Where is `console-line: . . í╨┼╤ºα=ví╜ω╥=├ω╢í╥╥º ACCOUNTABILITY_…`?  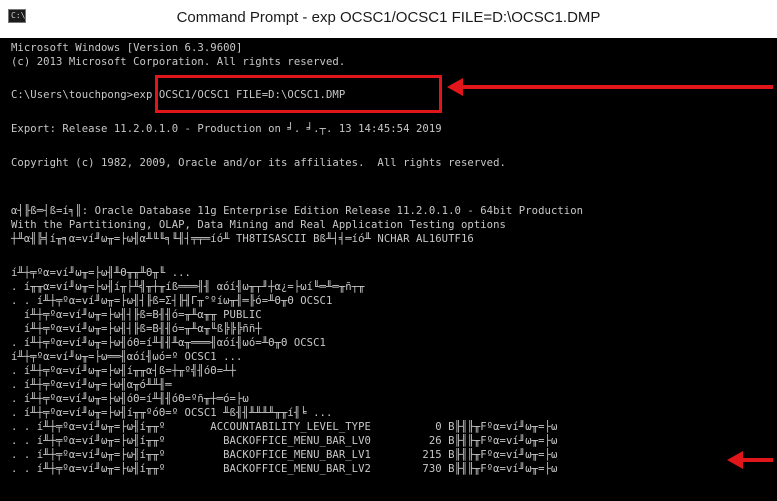
console-line: . . í╨┼╤ºα=ví╜ω╥=├ω╢í╥╥º ACCOUNTABILITY_… is located at coordinates (284, 427).